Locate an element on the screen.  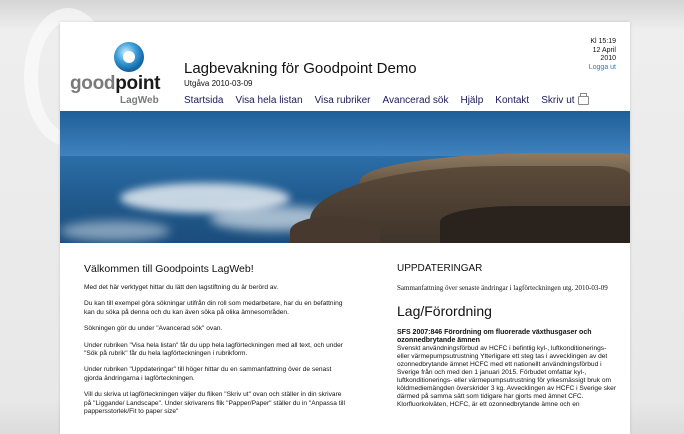
nav-visa-hela-listan: Visa hela listan is located at coordinates (268, 100).